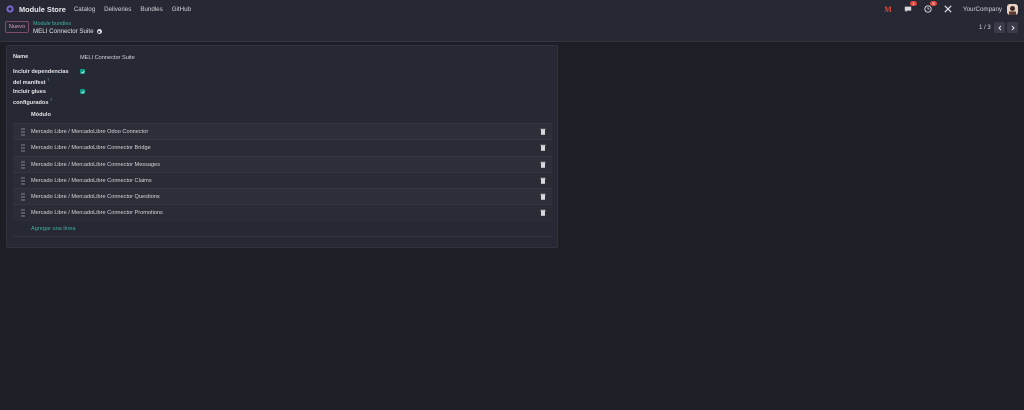  What do you see at coordinates (934, 3) in the screenshot?
I see `activity-badge: 8` at bounding box center [934, 3].